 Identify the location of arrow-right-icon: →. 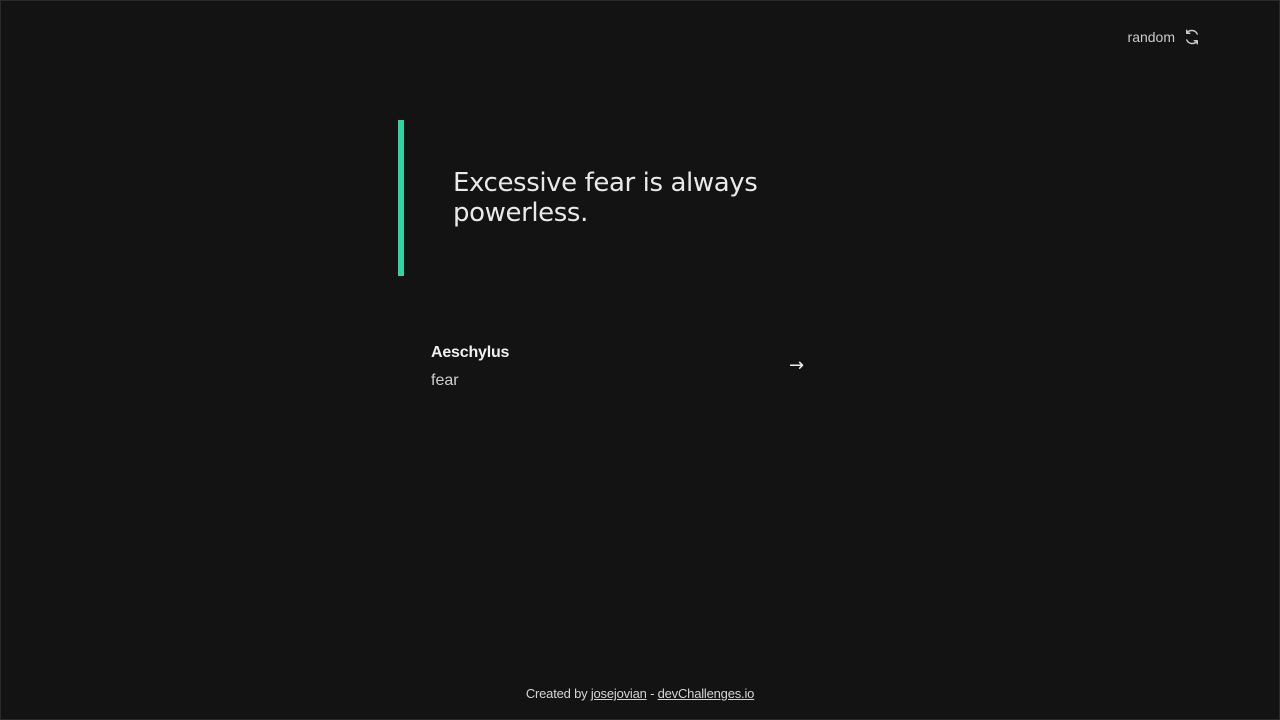
(797, 365).